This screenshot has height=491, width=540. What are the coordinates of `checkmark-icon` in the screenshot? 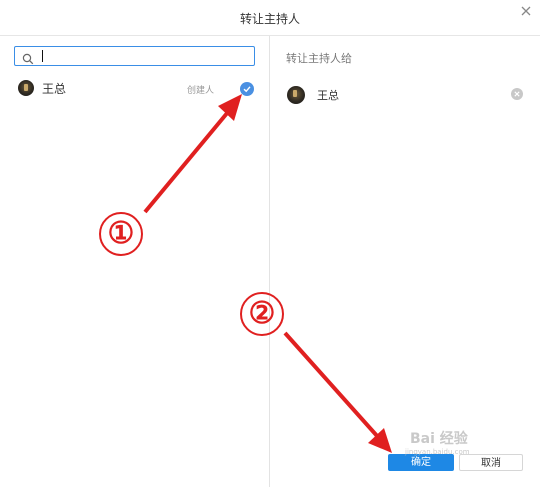 It's located at (247, 89).